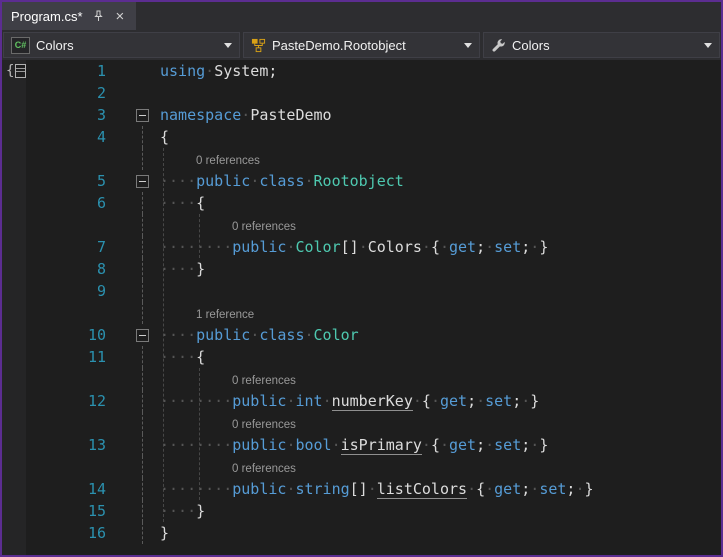  Describe the element at coordinates (361, 533) in the screenshot. I see `code-line: 16}` at that location.